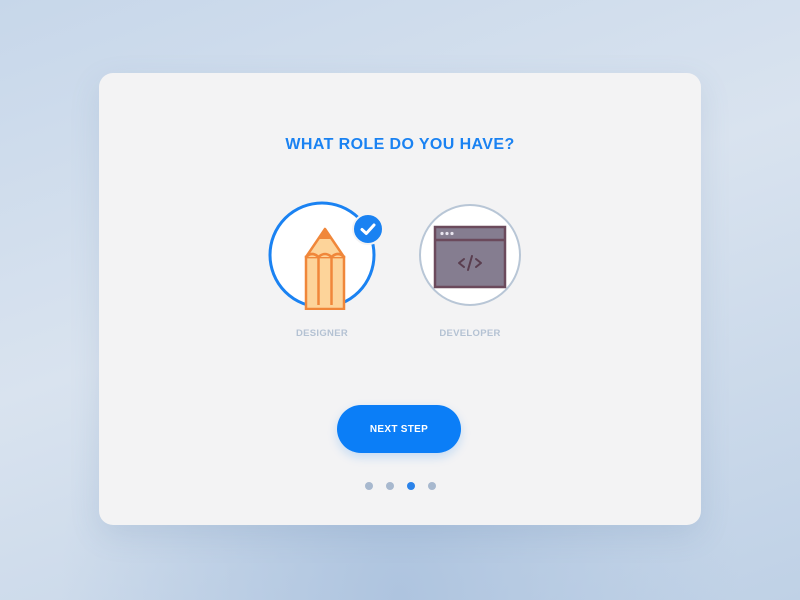 This screenshot has height=600, width=800. I want to click on developer-circle-graphic, so click(470, 255).